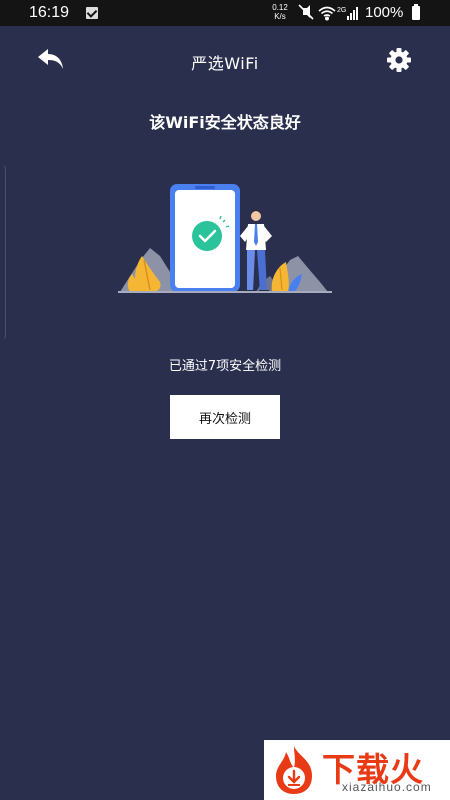 The width and height of the screenshot is (450, 800). What do you see at coordinates (399, 60) in the screenshot?
I see `gear-icon` at bounding box center [399, 60].